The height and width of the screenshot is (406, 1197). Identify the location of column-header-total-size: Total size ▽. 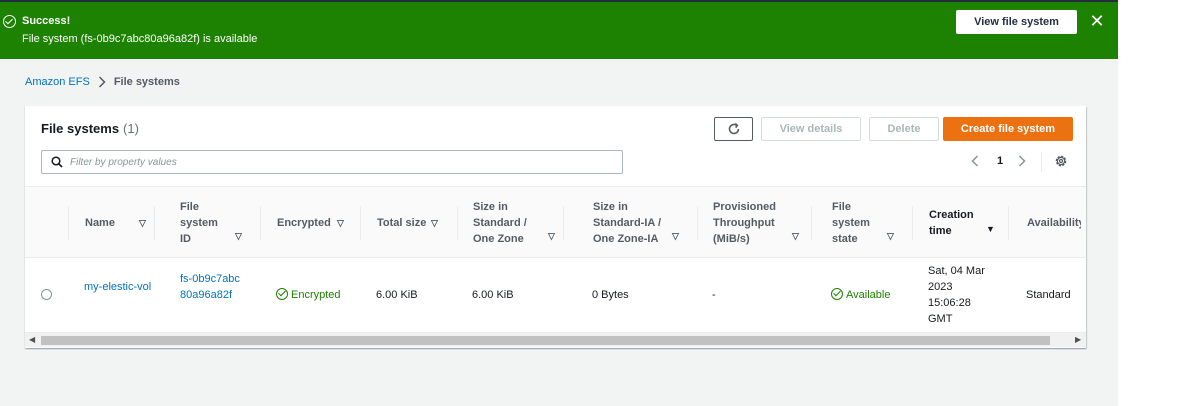
(409, 223).